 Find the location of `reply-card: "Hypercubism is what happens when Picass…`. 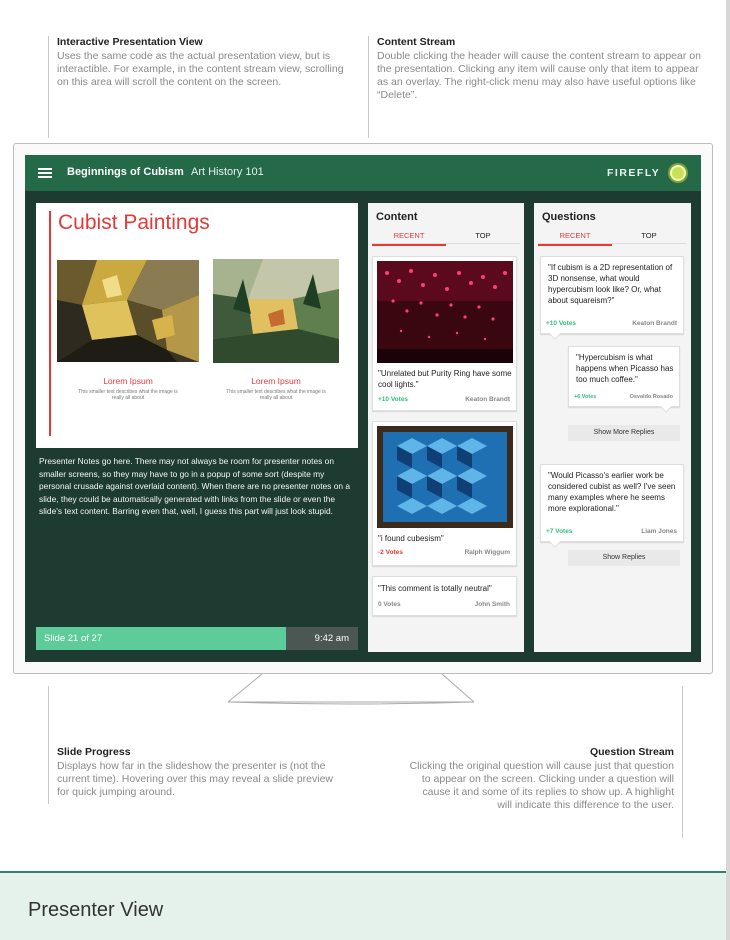

reply-card: "Hypercubism is what happens when Picass… is located at coordinates (624, 379).